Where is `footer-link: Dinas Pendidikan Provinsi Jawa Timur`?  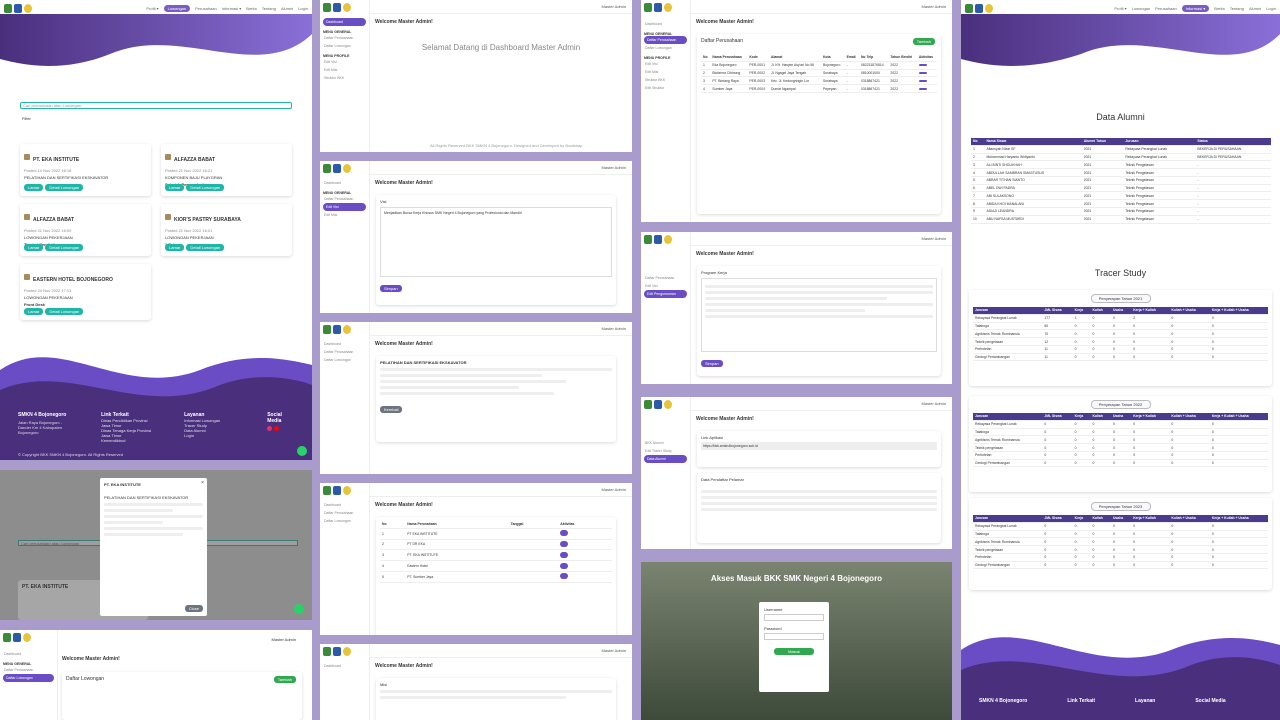
footer-link: Dinas Pendidikan Provinsi Jawa Timur is located at coordinates (127, 423).